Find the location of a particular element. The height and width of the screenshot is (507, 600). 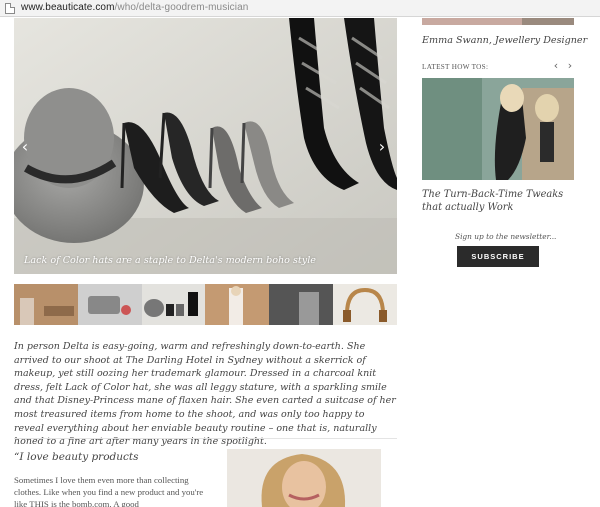

thumbnail-strip is located at coordinates (206, 304).